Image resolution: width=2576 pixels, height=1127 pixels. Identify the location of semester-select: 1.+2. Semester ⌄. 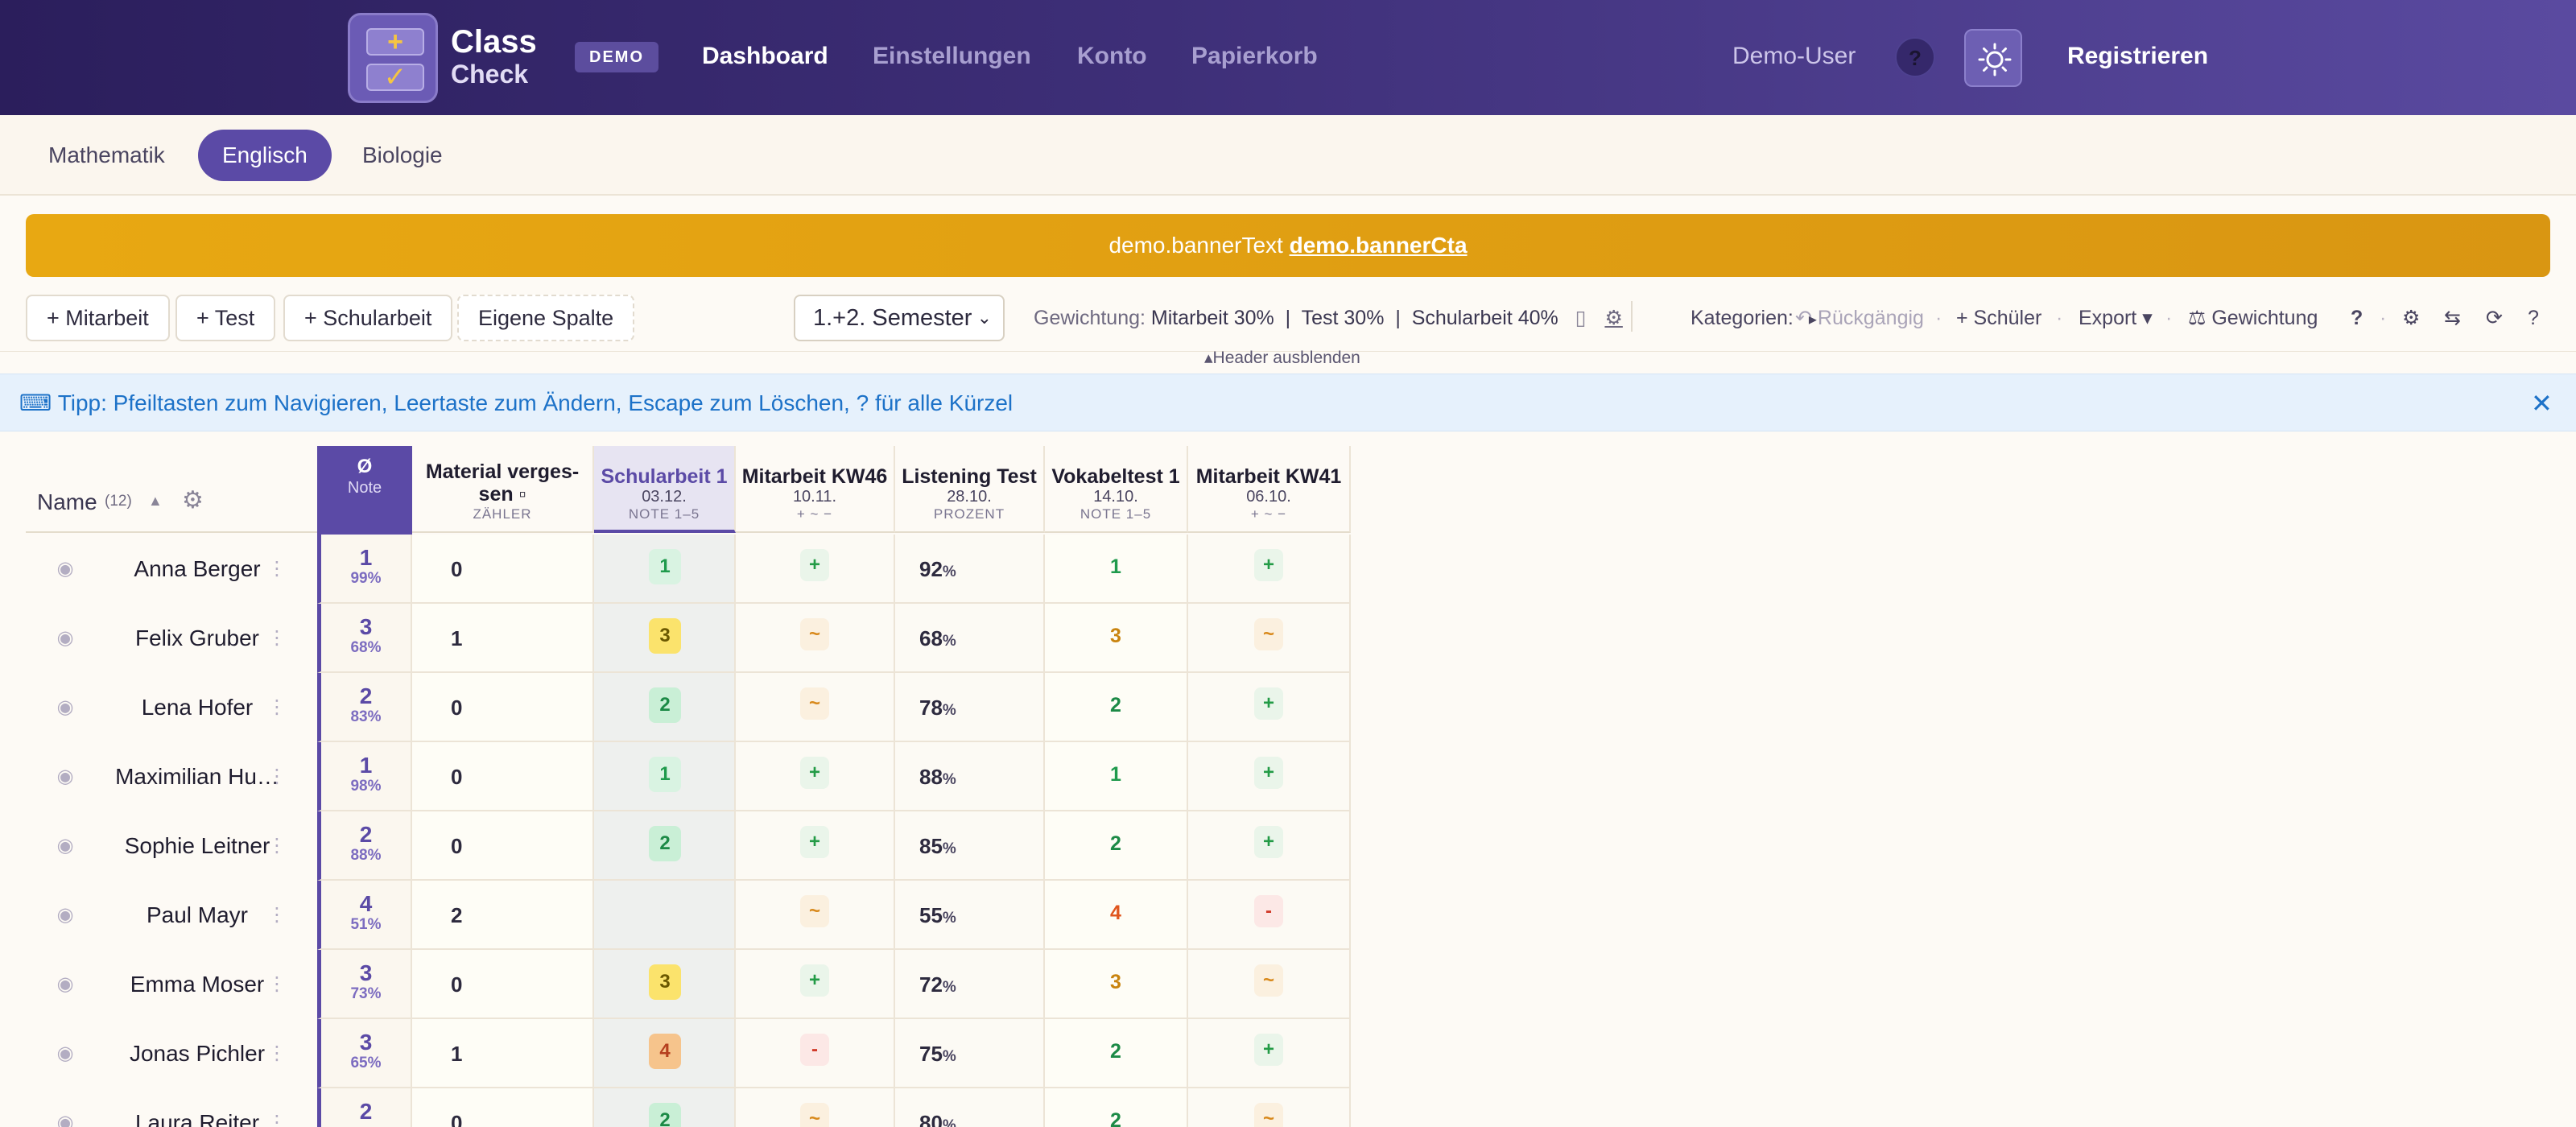
(899, 318).